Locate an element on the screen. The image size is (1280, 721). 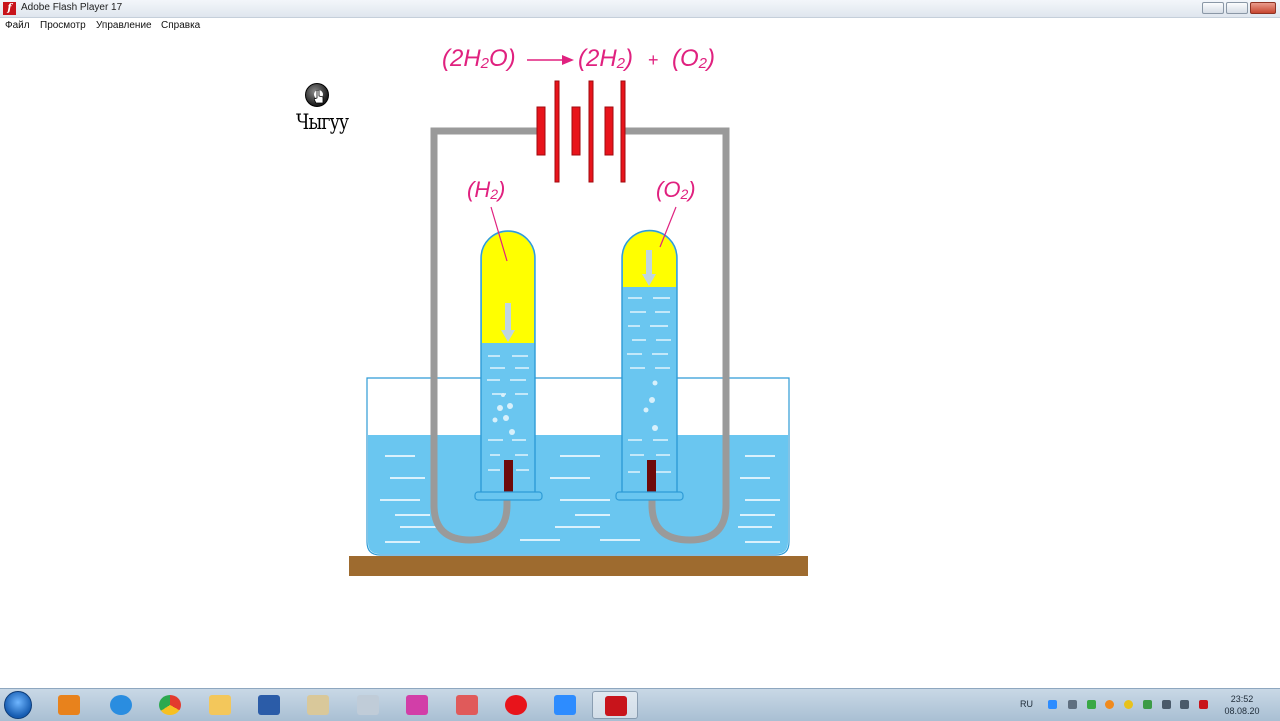
media-player-icon is located at coordinates (69, 705).